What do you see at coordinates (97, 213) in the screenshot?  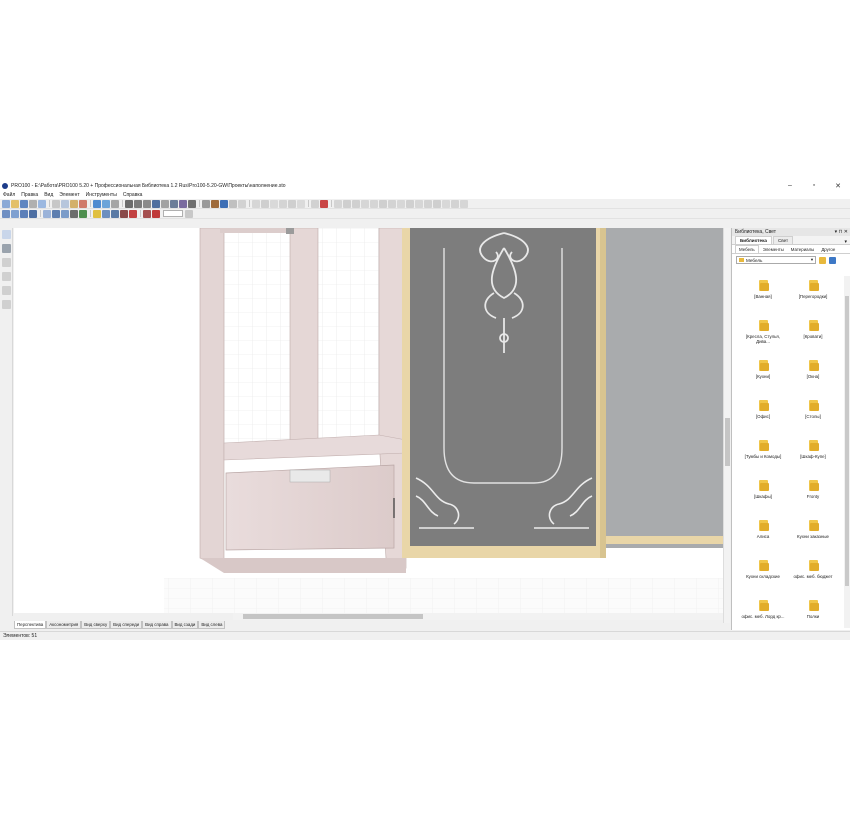 I see `lamp-icon` at bounding box center [97, 213].